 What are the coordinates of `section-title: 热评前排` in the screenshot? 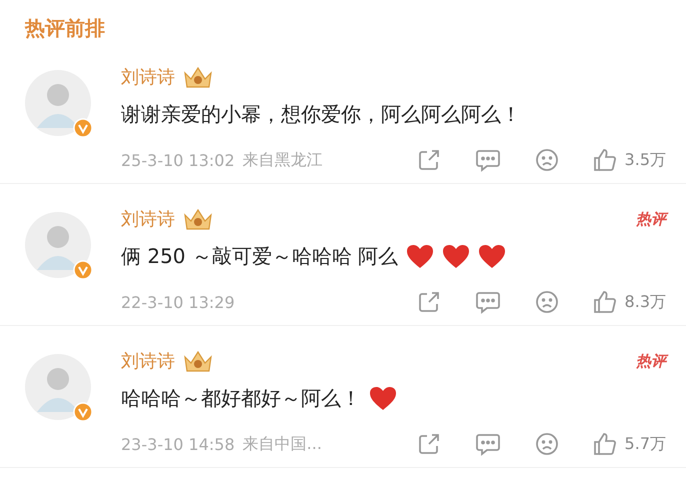 It's located at (65, 28).